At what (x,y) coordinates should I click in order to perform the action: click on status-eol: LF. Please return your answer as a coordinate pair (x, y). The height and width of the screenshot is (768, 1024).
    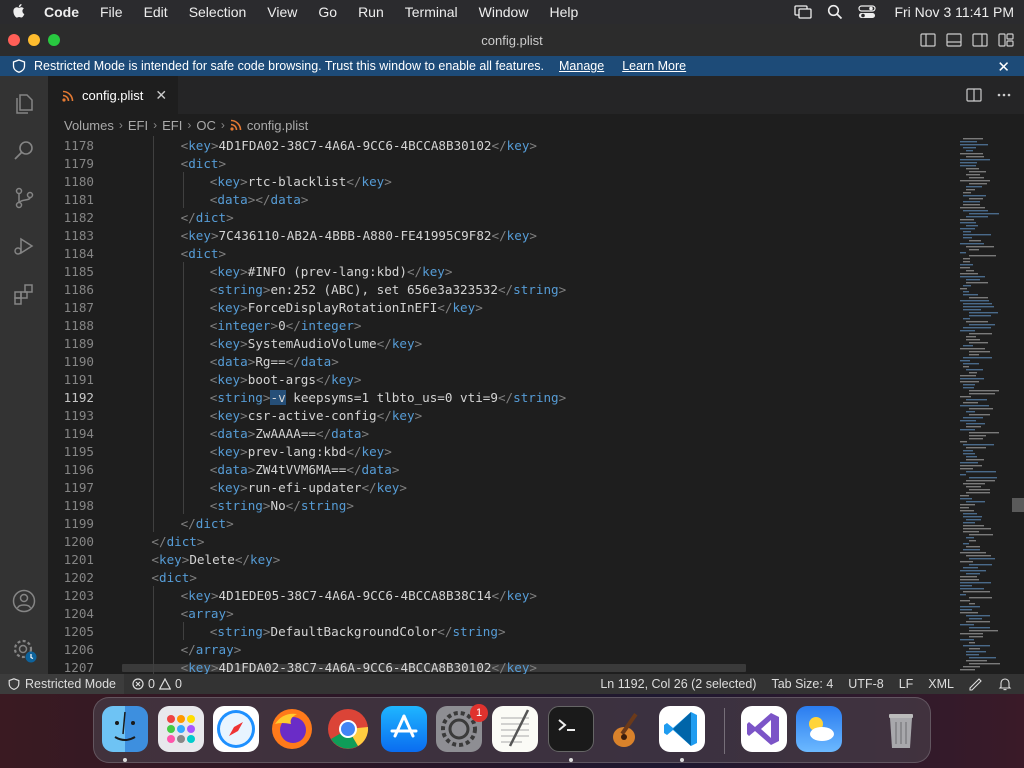
    Looking at the image, I should click on (906, 684).